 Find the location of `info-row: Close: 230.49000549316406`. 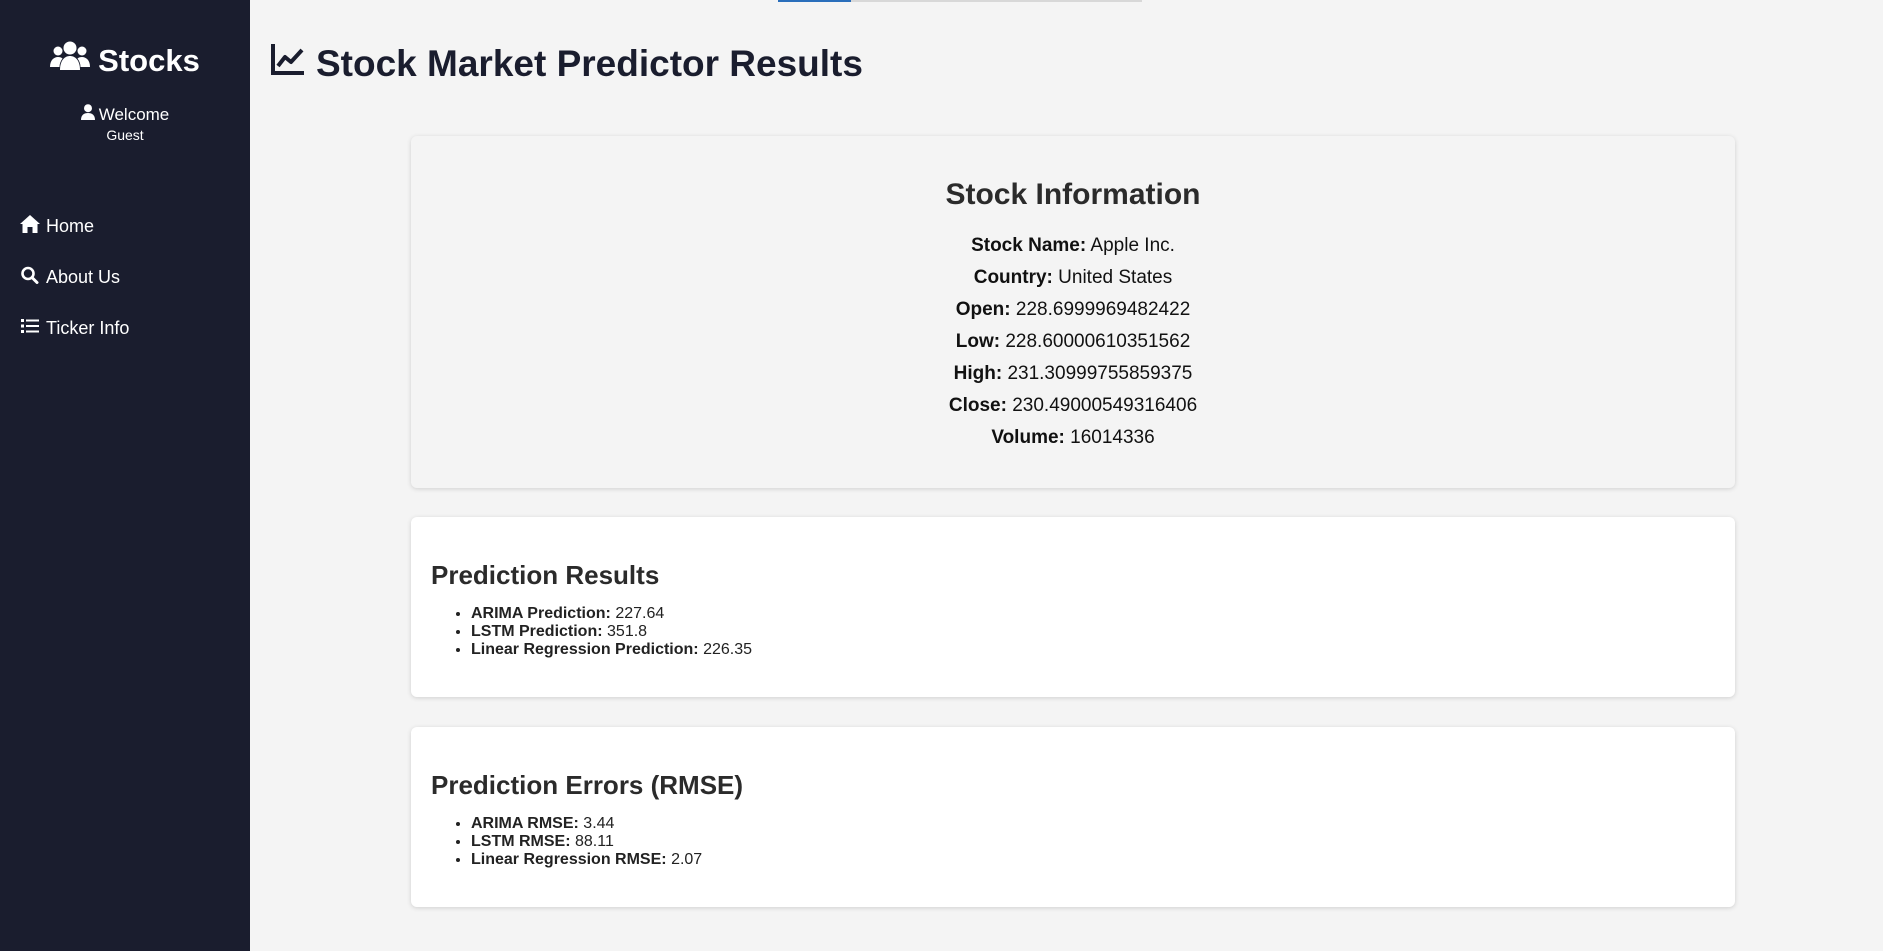

info-row: Close: 230.49000549316406 is located at coordinates (1073, 406).